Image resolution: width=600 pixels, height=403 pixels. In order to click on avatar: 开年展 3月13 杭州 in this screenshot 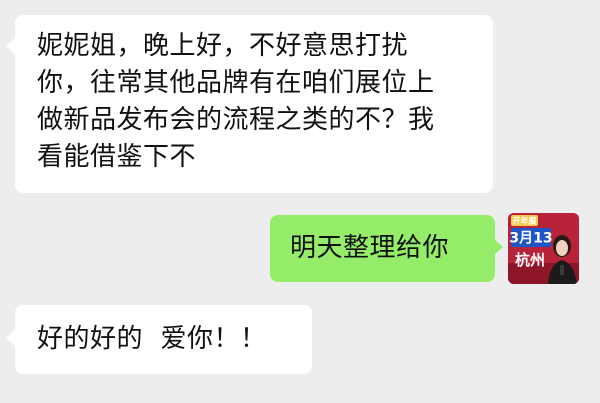, I will do `click(543, 248)`.